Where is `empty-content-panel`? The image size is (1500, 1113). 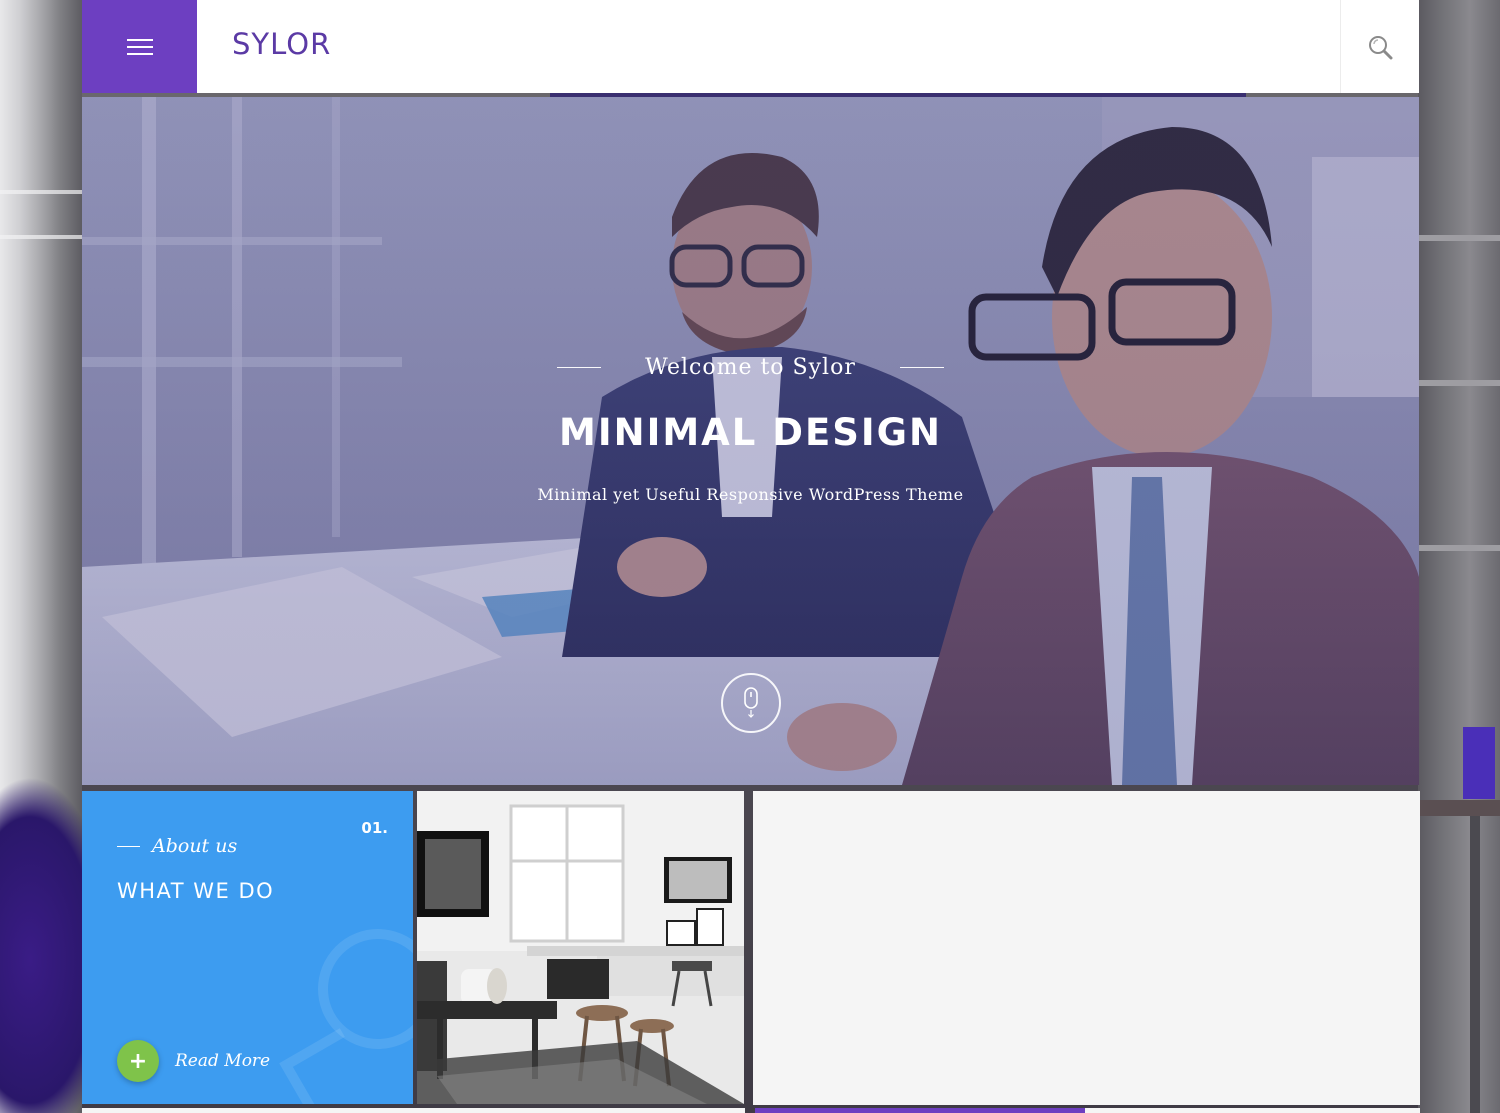
empty-content-panel is located at coordinates (1086, 948).